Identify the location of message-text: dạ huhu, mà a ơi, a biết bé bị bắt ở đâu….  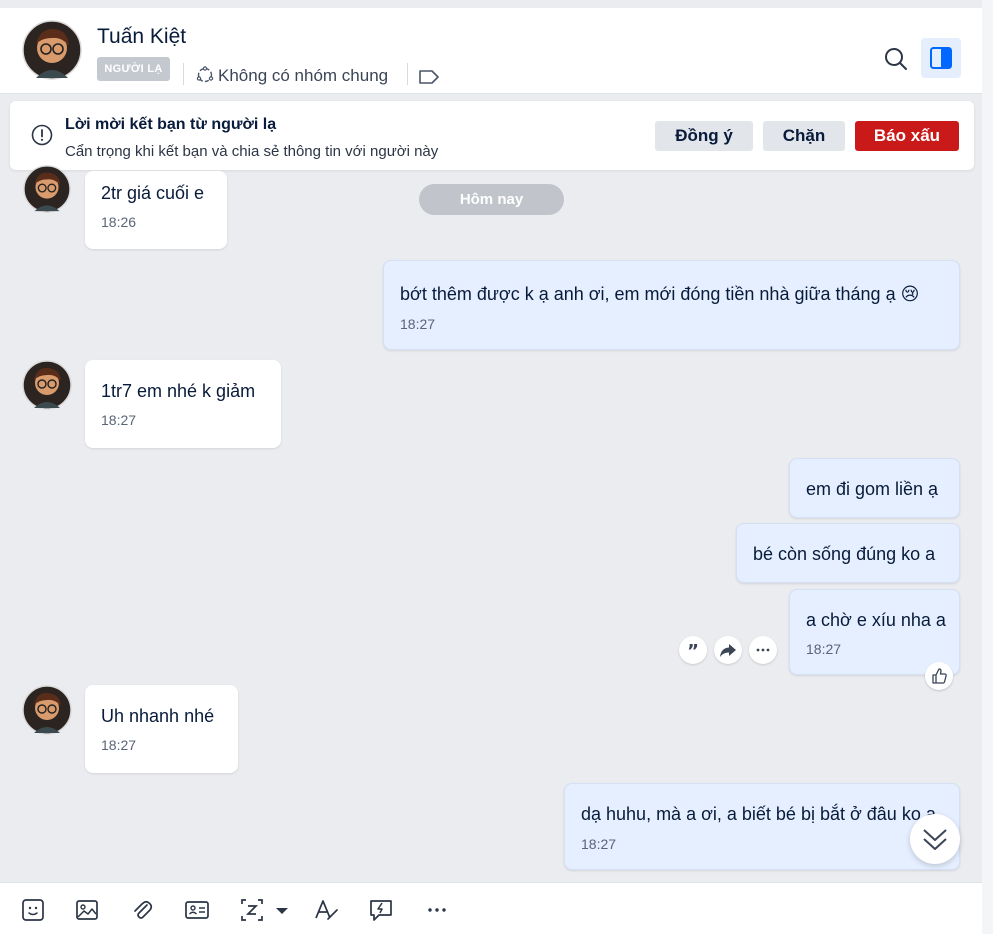
(758, 814).